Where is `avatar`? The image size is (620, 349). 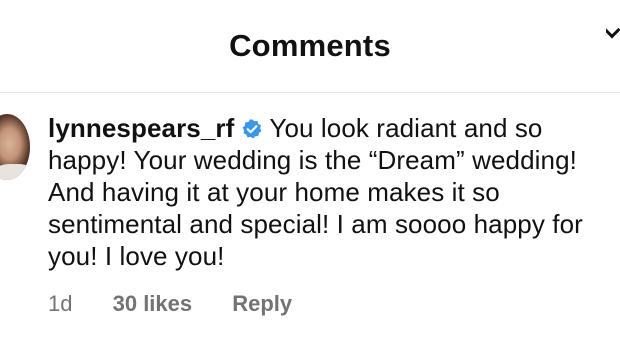
avatar is located at coordinates (15, 147).